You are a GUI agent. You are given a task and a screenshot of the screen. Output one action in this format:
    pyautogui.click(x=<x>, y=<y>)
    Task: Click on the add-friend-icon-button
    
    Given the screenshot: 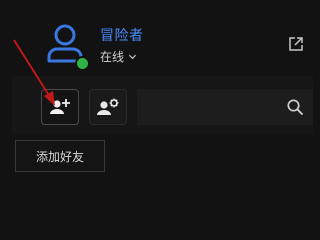 What is the action you would take?
    pyautogui.click(x=60, y=107)
    